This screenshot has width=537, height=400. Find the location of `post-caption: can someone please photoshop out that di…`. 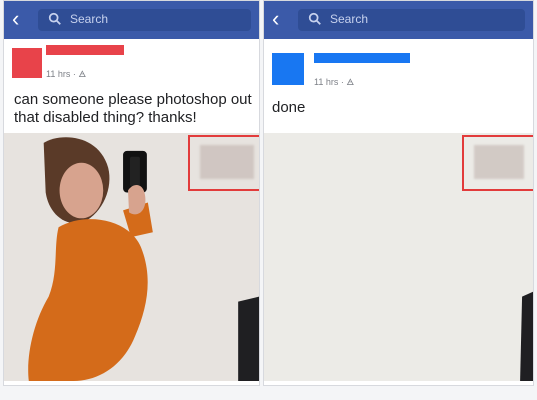

post-caption: can someone please photoshop out that di… is located at coordinates (133, 108).